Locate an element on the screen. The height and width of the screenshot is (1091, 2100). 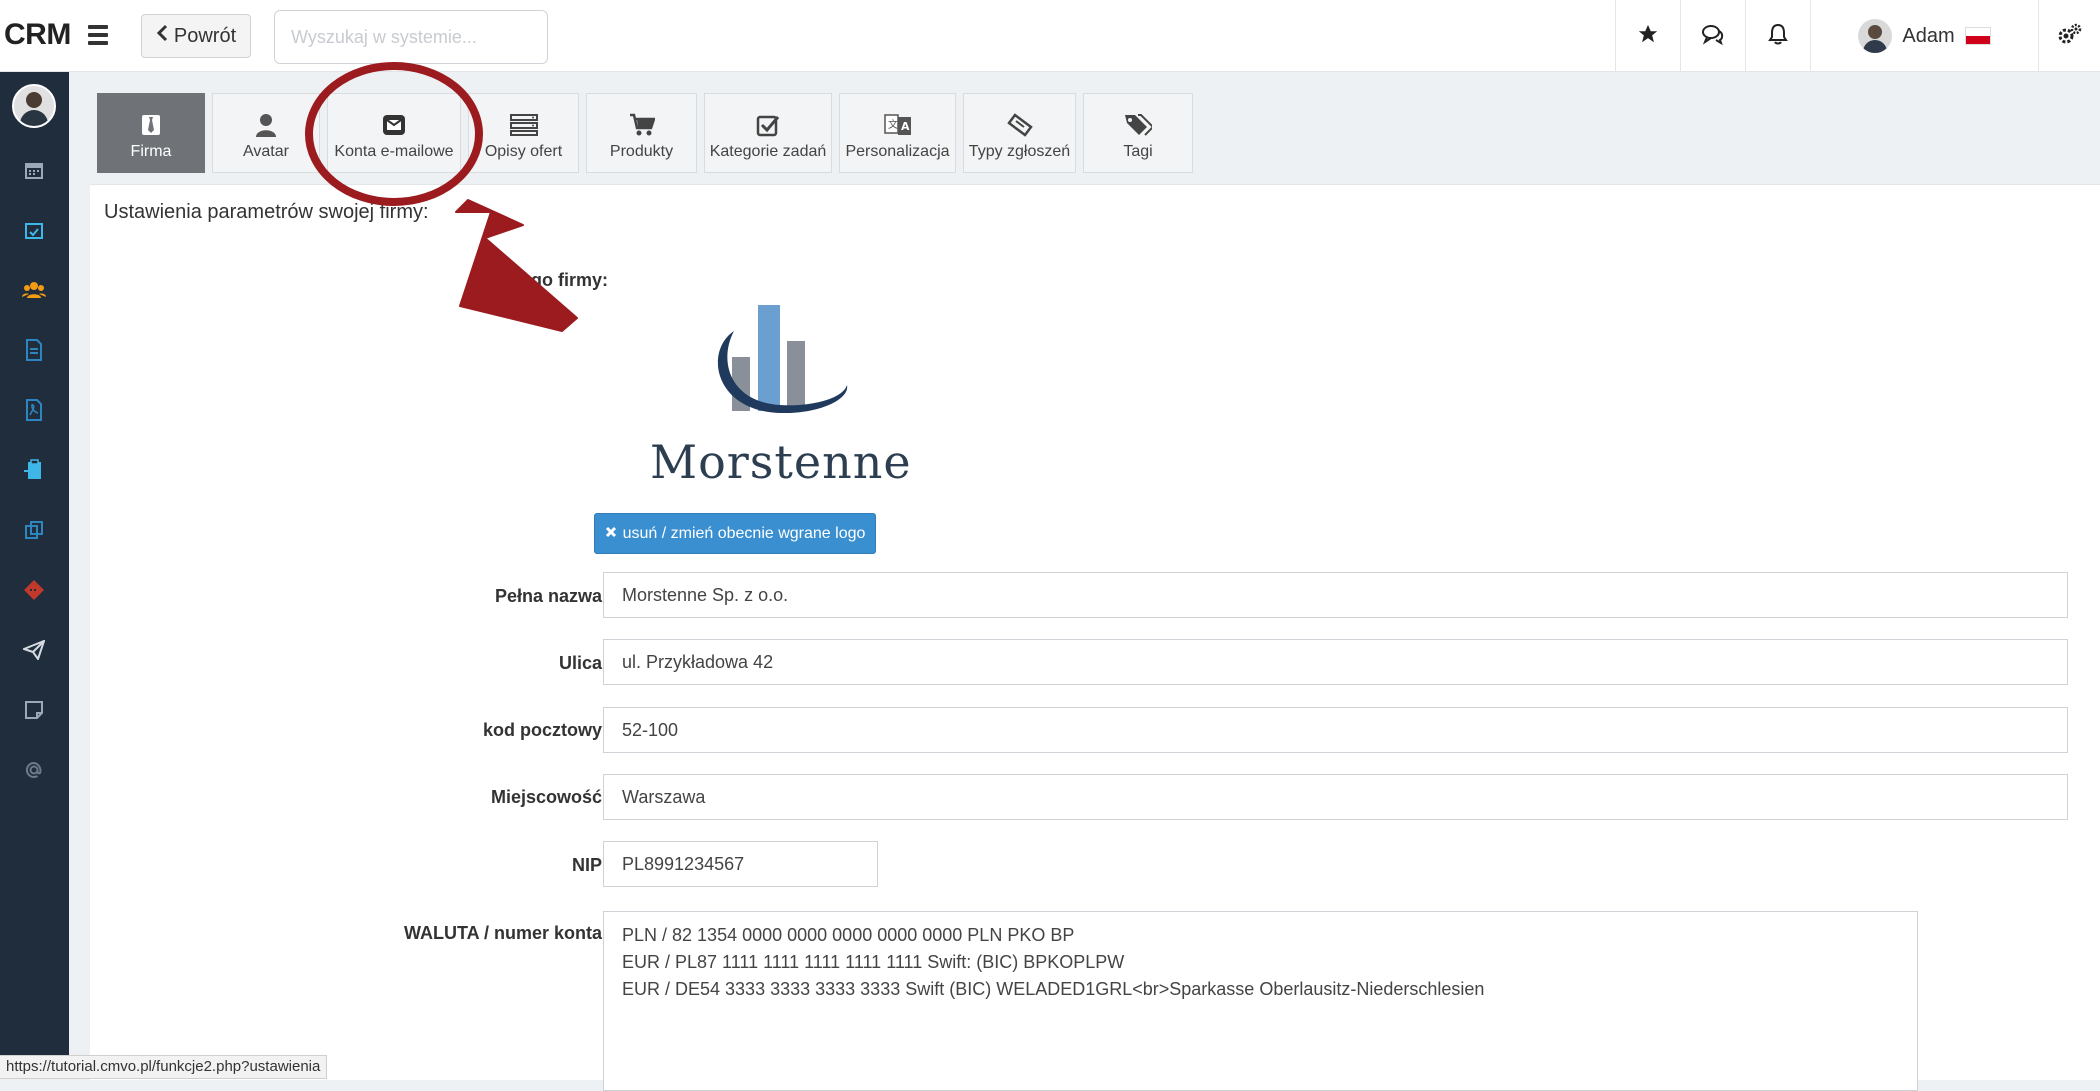
full-name-label: Pełna nazwa: is located at coordinates (551, 596).